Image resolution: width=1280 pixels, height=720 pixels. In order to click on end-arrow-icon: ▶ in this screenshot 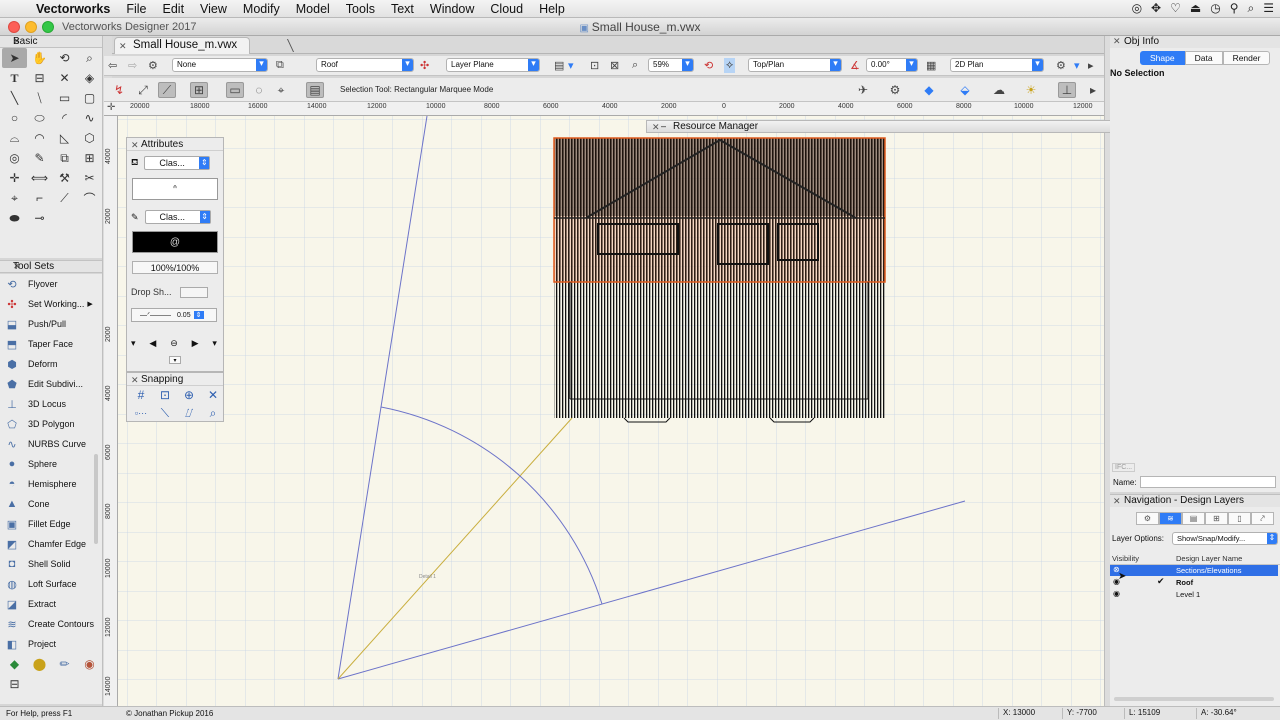, I will do `click(195, 343)`.